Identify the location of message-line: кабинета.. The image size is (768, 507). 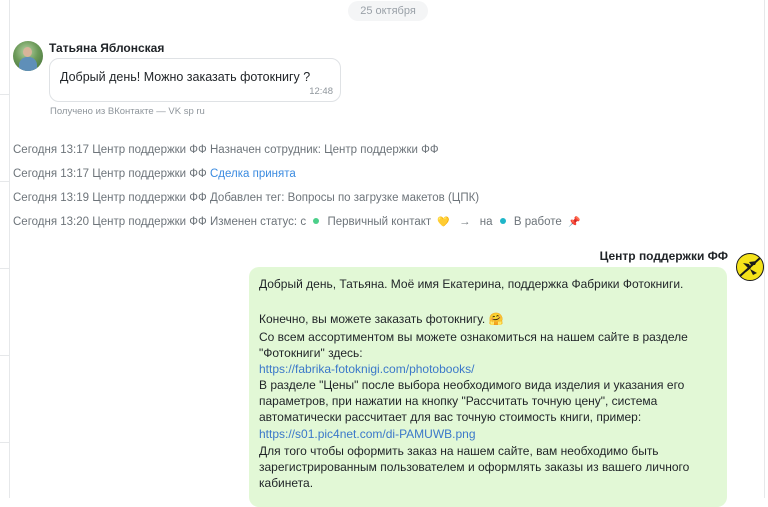
(286, 483).